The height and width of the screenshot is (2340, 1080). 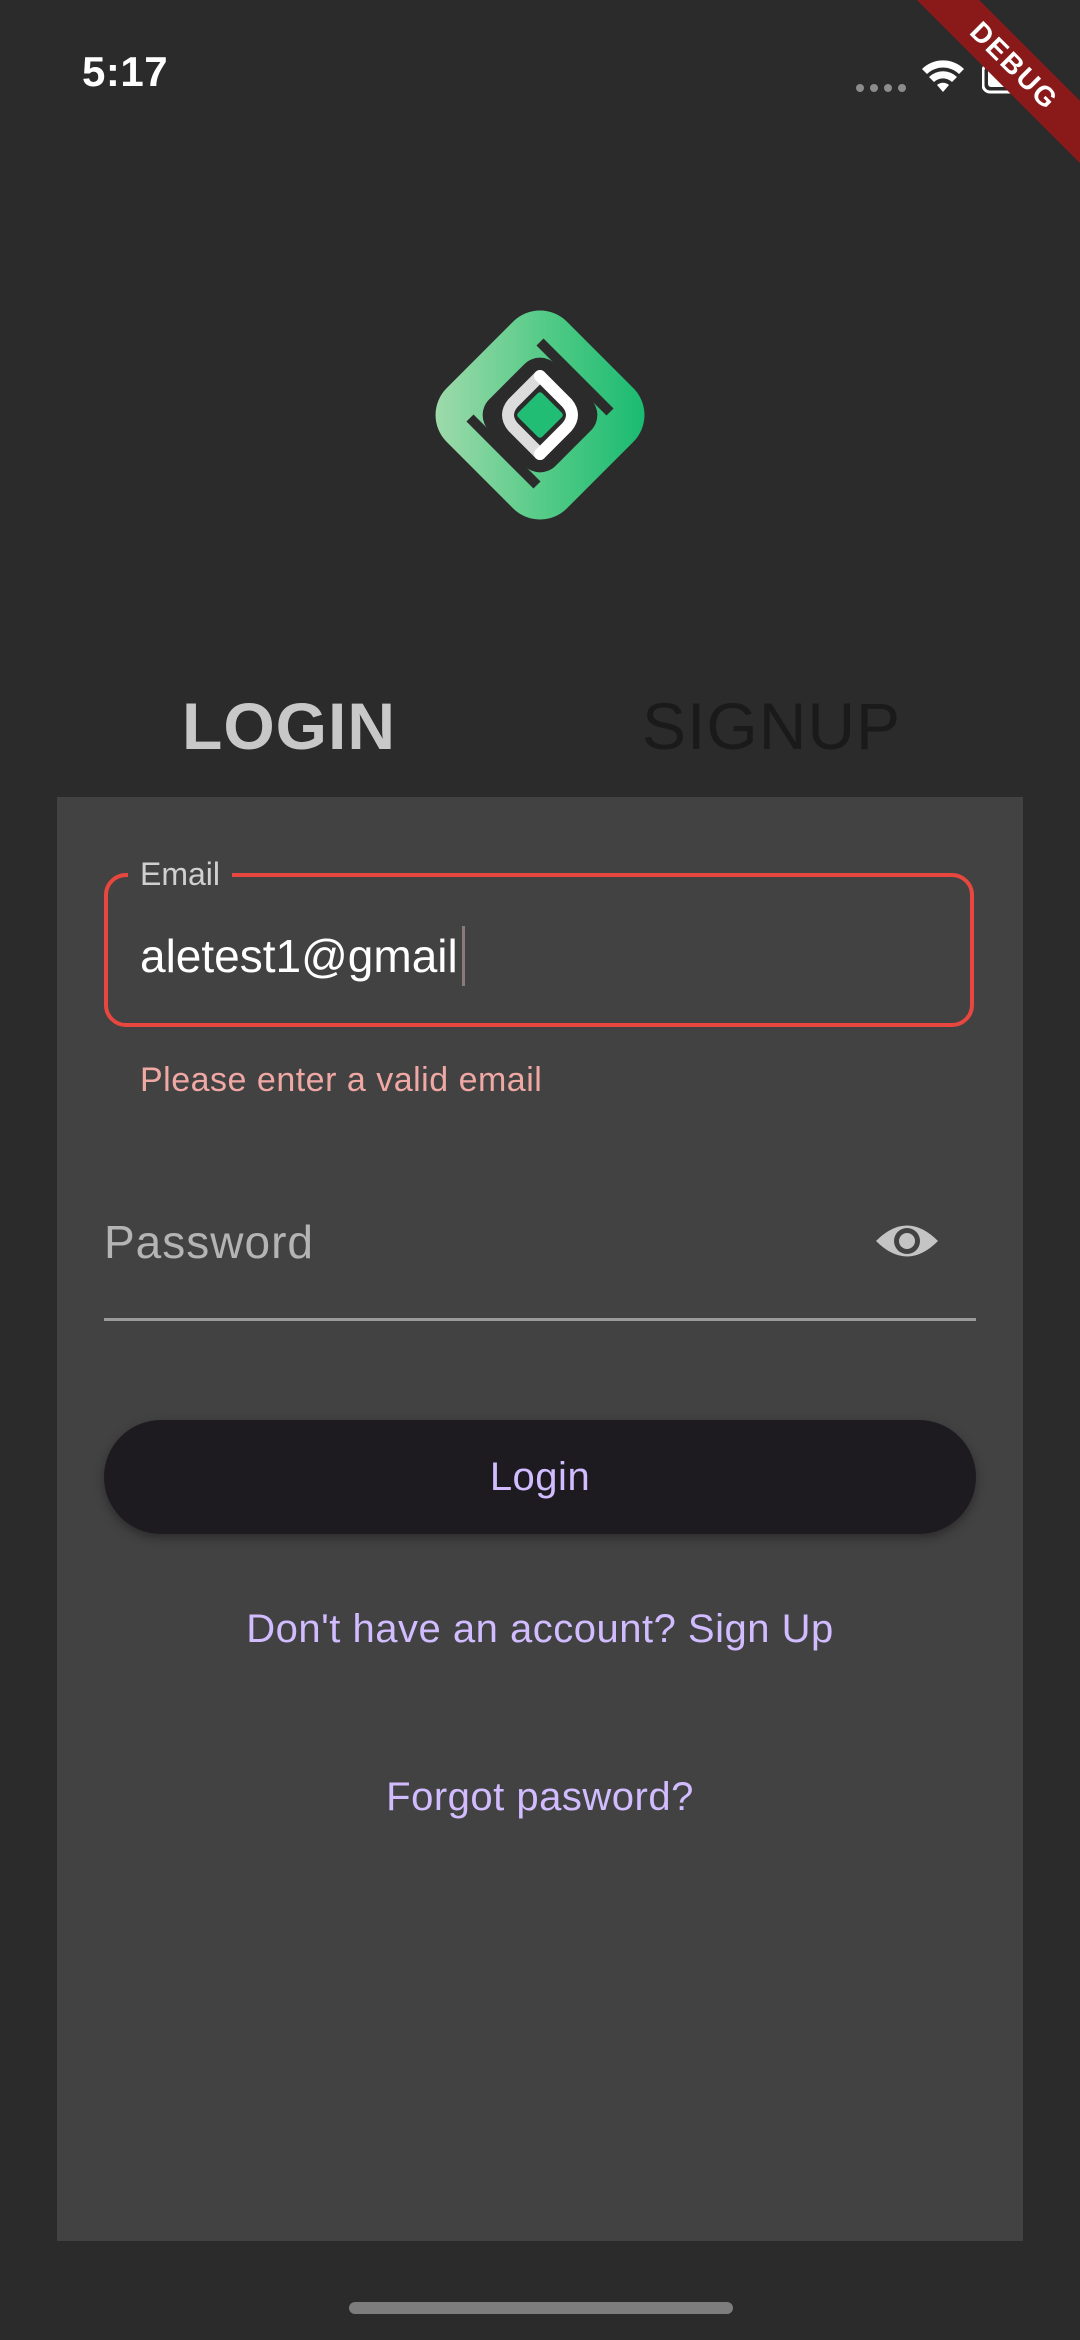 What do you see at coordinates (289, 726) in the screenshot?
I see `tab-login: LOGIN` at bounding box center [289, 726].